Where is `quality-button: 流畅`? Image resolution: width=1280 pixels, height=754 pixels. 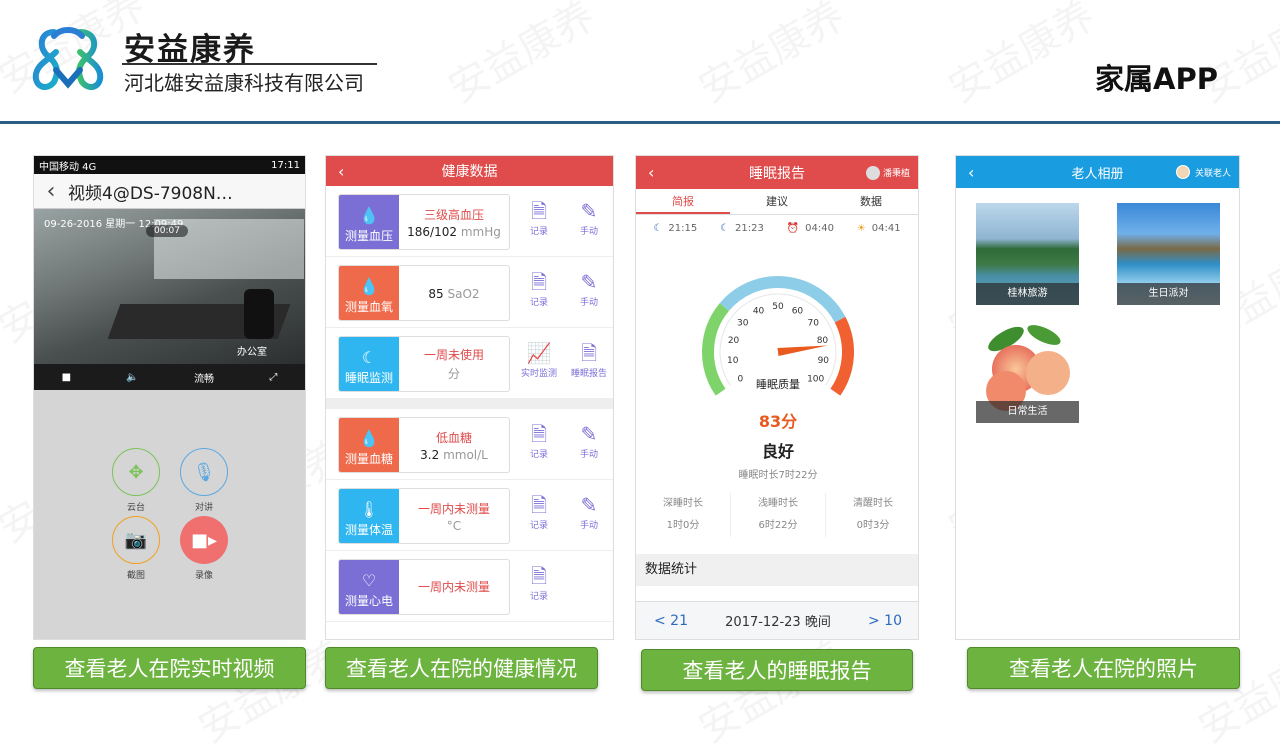 quality-button: 流畅 is located at coordinates (204, 377).